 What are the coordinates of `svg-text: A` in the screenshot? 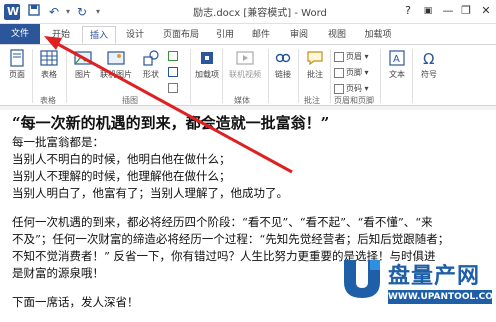 It's located at (396, 59).